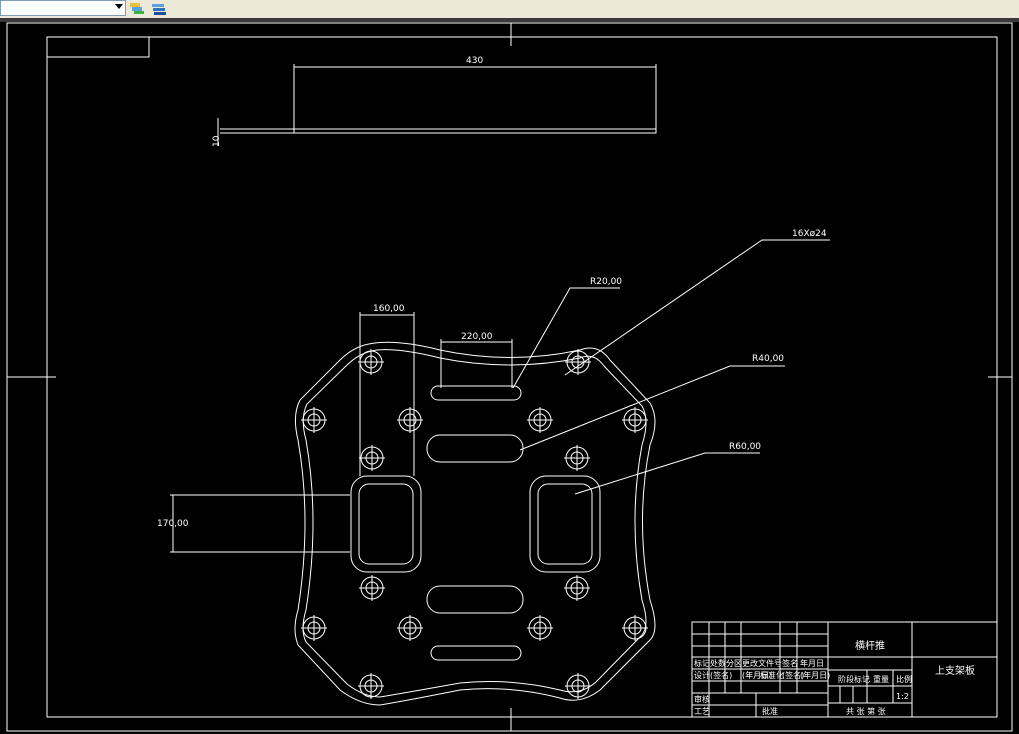  I want to click on tb-label-sign2: (签名), so click(721, 675).